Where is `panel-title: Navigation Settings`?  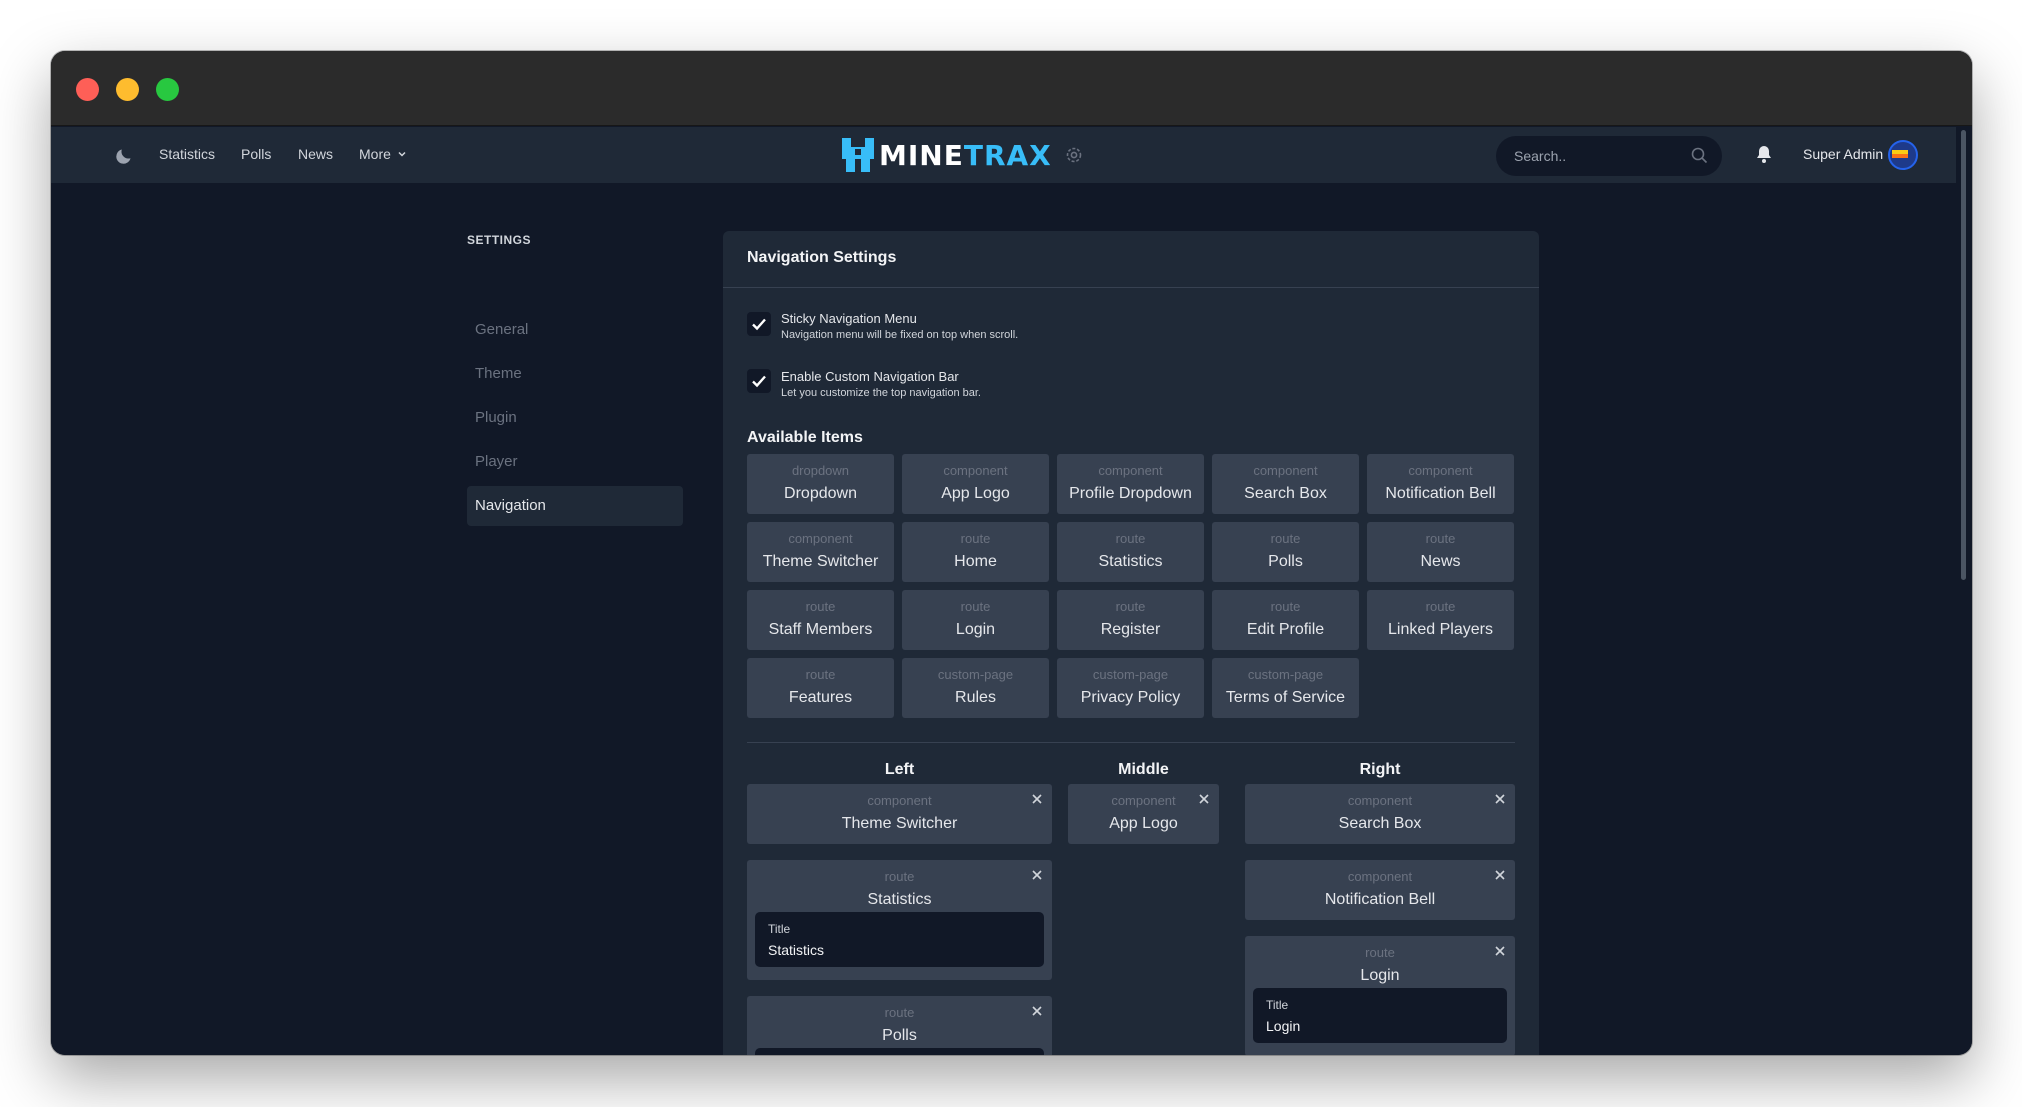 panel-title: Navigation Settings is located at coordinates (822, 257).